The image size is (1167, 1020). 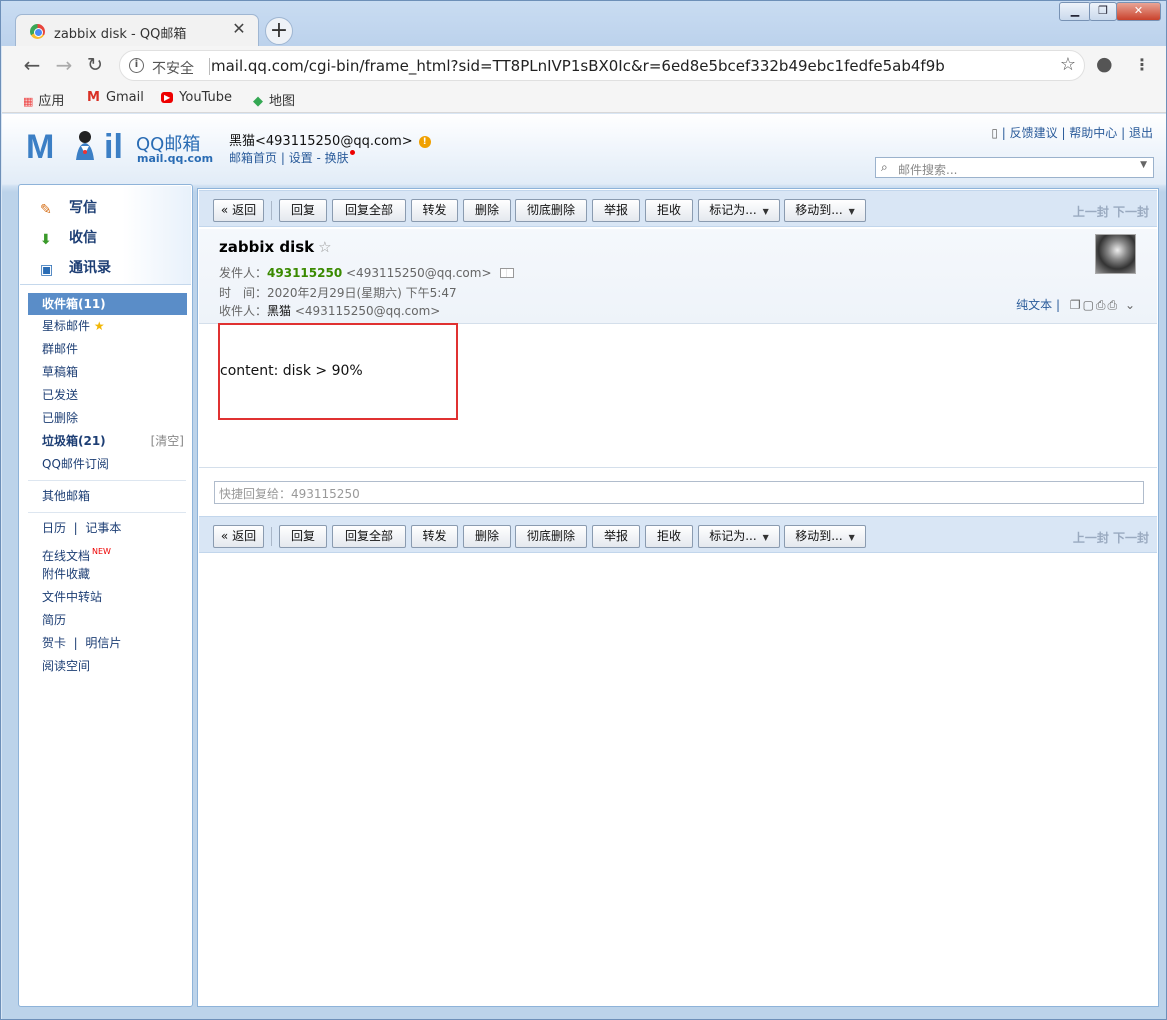 I want to click on new-badge: NEW, so click(x=101, y=551).